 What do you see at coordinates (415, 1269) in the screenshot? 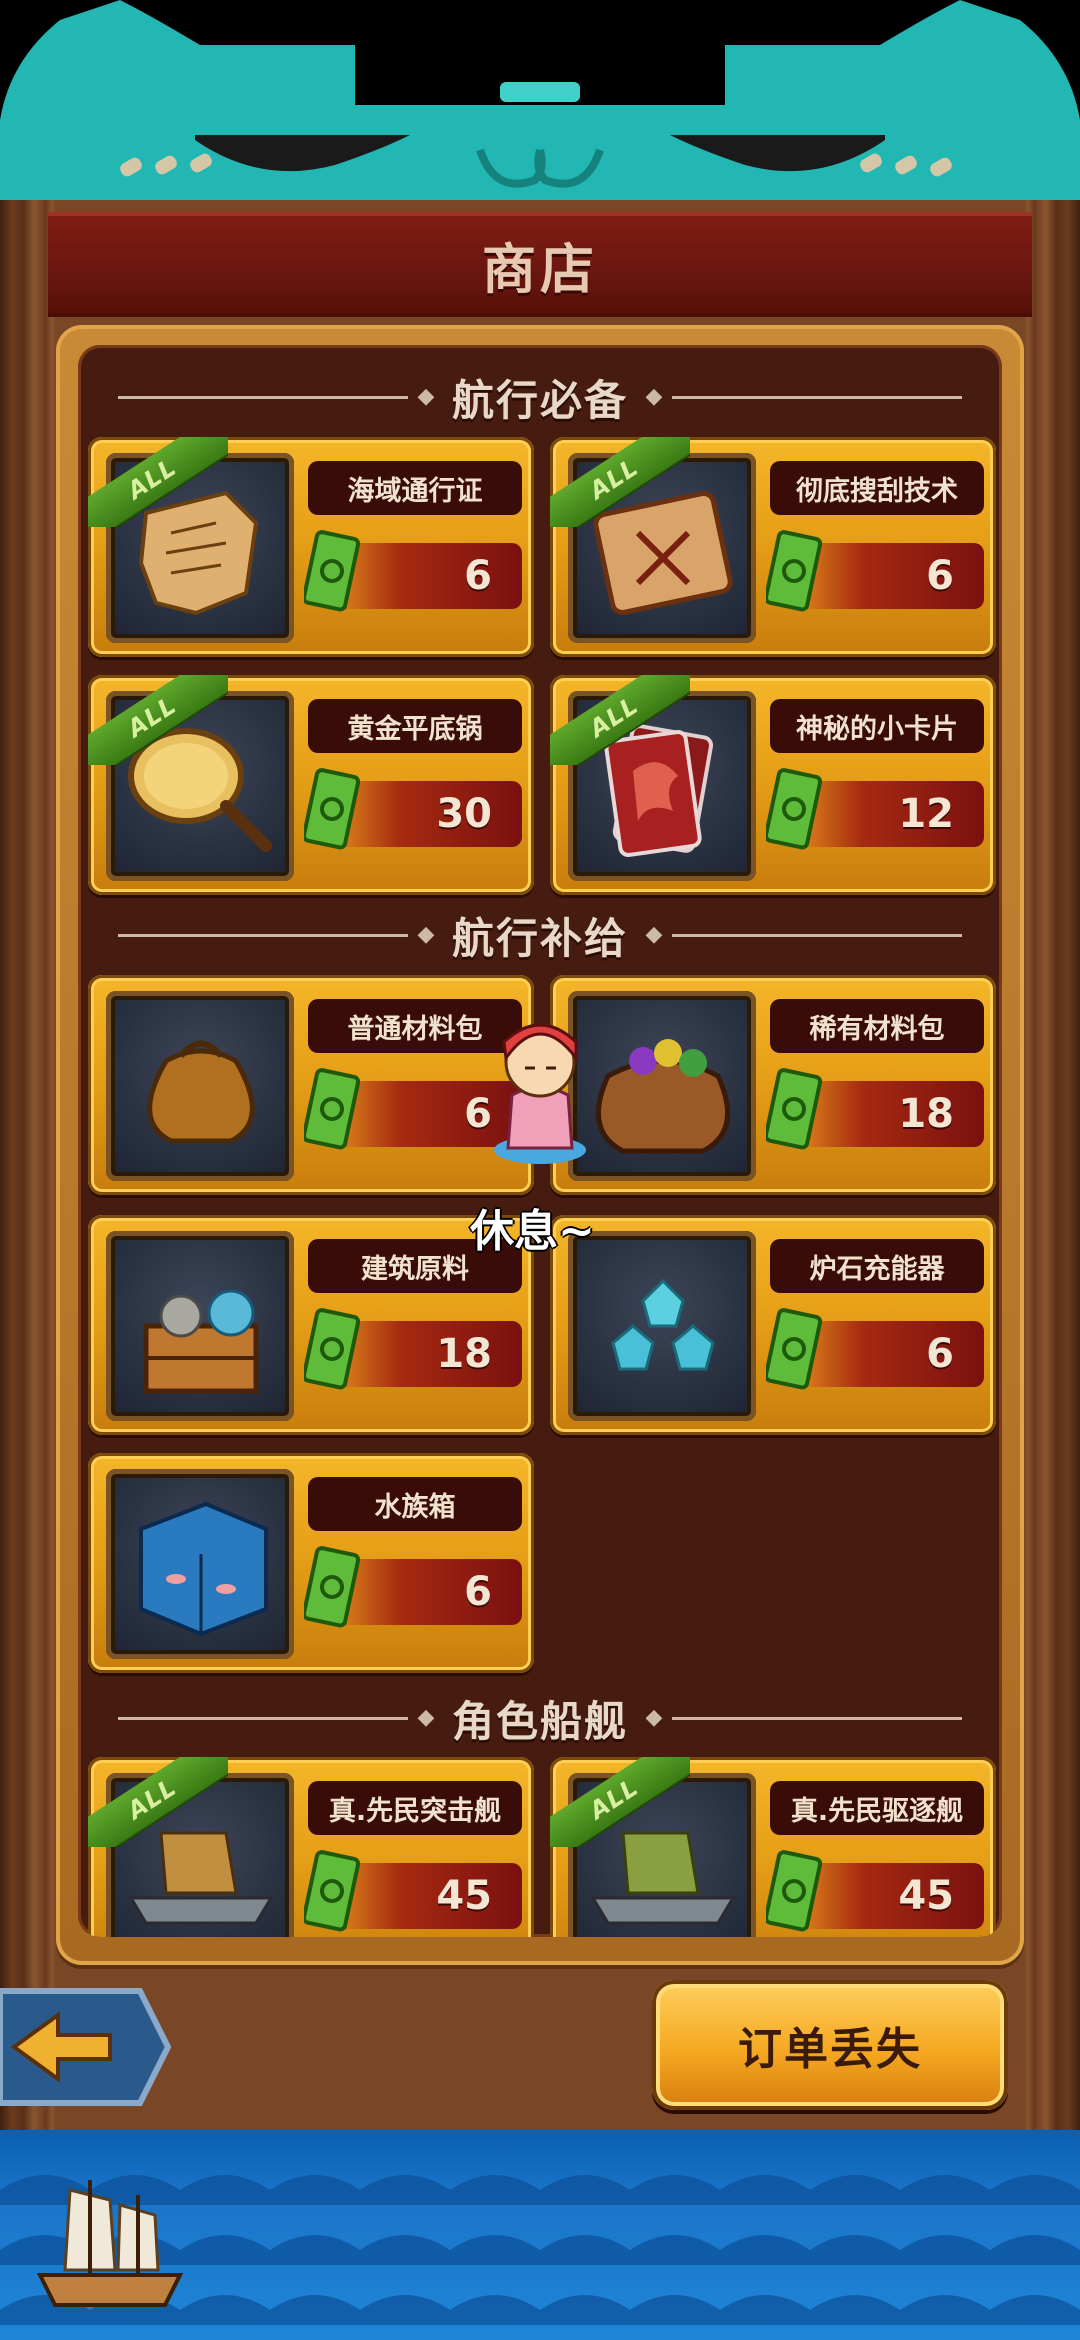
I see `item-name: 建筑原料` at bounding box center [415, 1269].